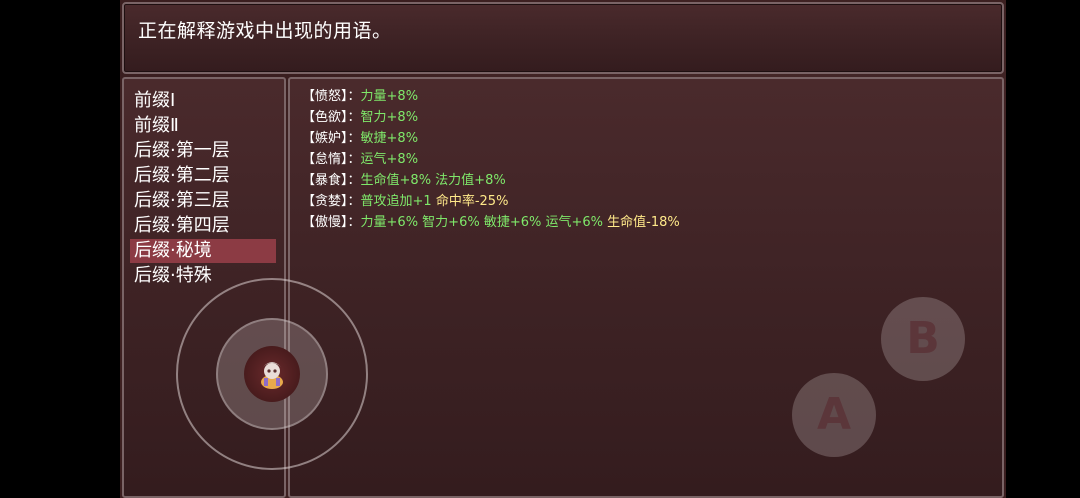 Image resolution: width=1080 pixels, height=498 pixels. Describe the element at coordinates (204, 201) in the screenshot. I see `category-item: 后缀·第三层` at that location.